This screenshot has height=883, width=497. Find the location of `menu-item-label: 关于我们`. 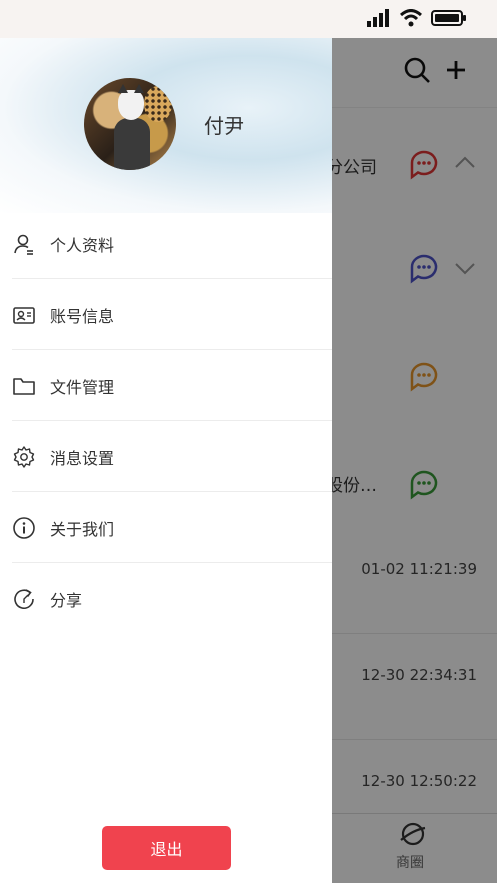

menu-item-label: 关于我们 is located at coordinates (82, 529).